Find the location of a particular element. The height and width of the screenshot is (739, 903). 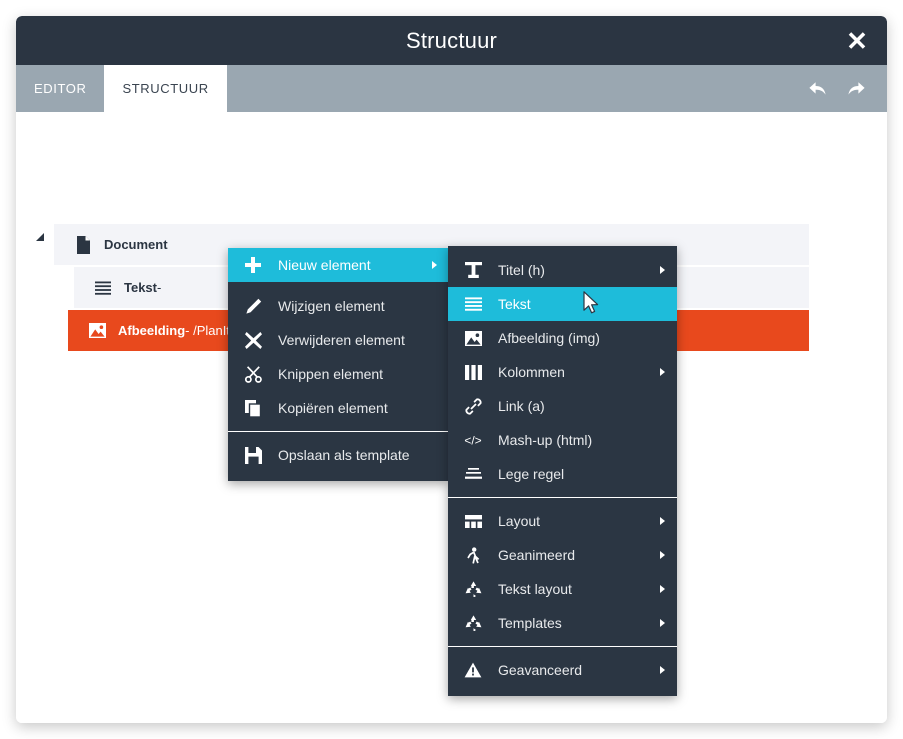

warning-icon is located at coordinates (473, 670).